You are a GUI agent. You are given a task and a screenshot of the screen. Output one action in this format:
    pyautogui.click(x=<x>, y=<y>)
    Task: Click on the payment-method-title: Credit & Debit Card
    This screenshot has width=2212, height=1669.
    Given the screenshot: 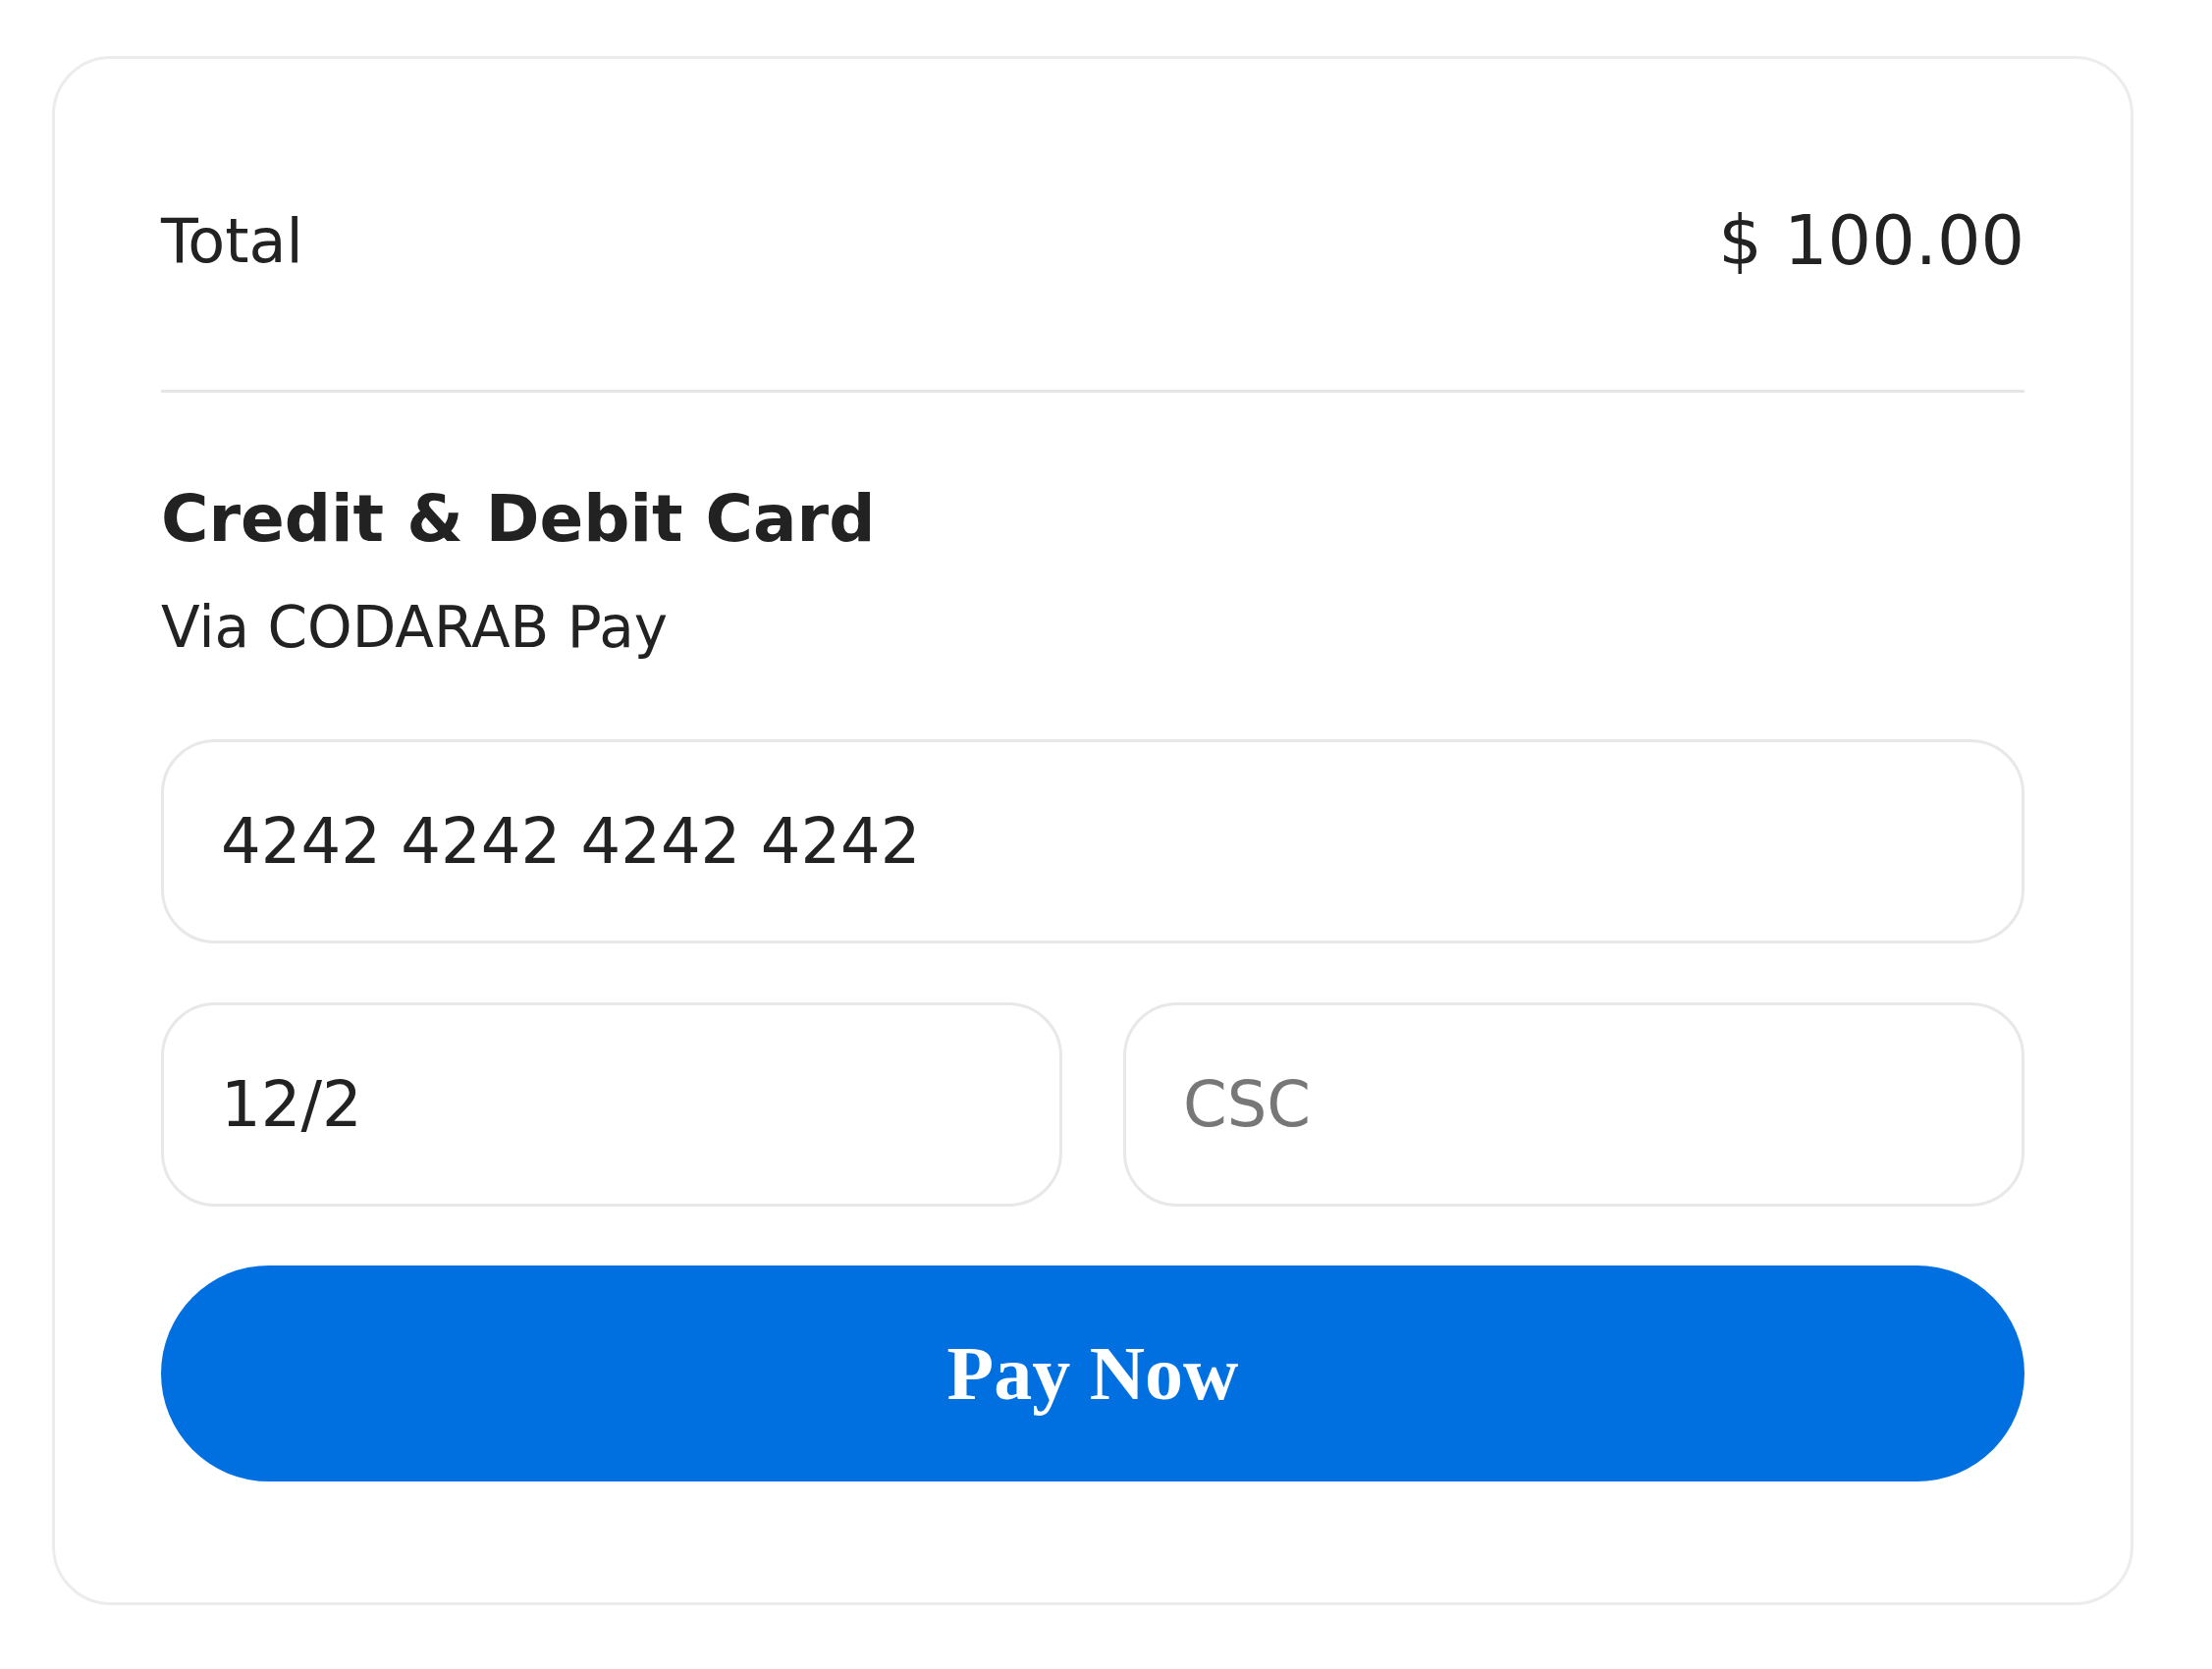 What is the action you would take?
    pyautogui.click(x=519, y=519)
    